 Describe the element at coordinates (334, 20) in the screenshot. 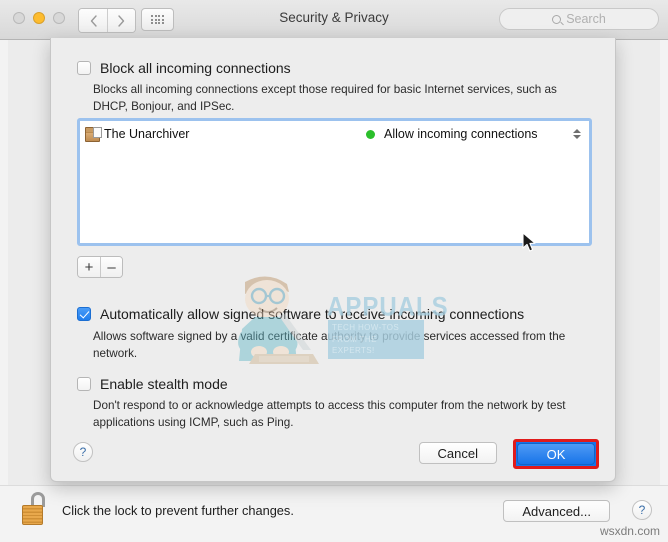

I see `window-titlebar: Security & Privacy Search` at that location.